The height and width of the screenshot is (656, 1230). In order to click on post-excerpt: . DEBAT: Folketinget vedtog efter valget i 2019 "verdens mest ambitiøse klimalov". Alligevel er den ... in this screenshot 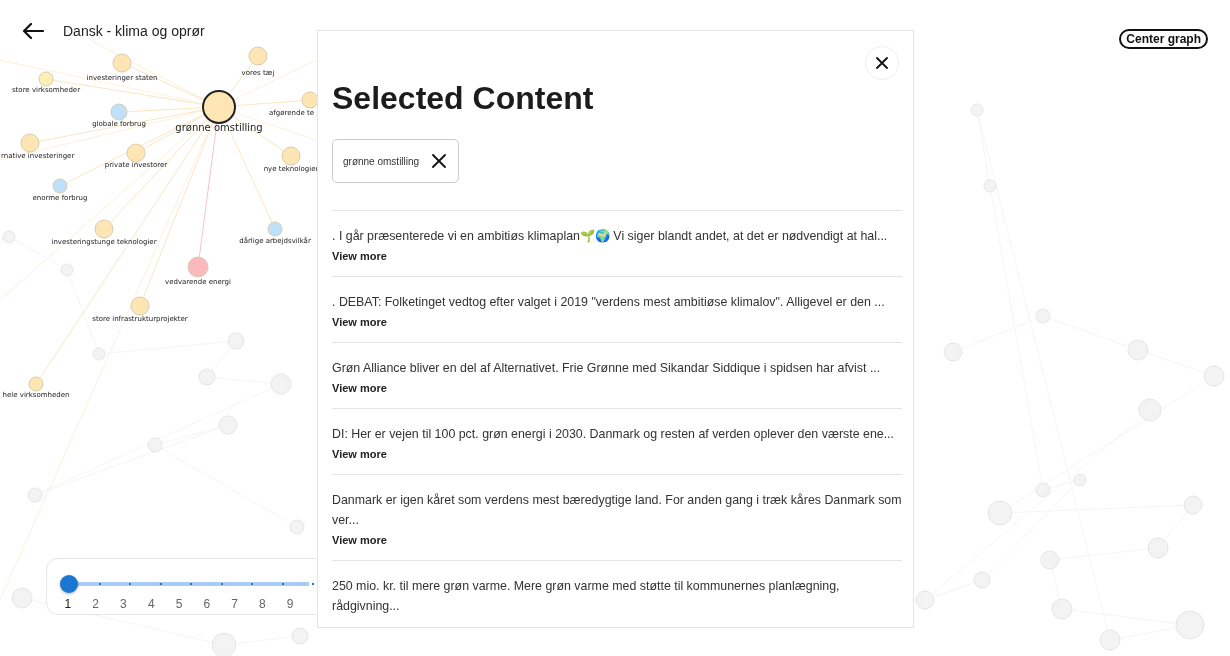, I will do `click(609, 302)`.